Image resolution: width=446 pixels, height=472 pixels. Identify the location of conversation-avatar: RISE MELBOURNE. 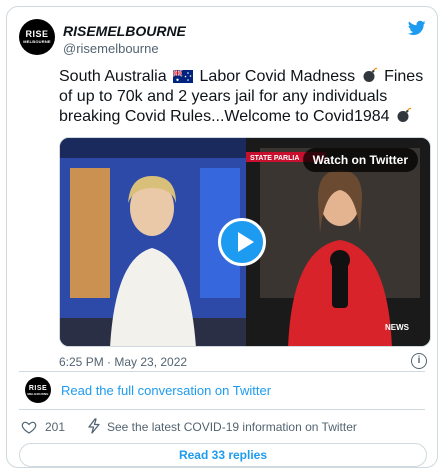
(38, 390).